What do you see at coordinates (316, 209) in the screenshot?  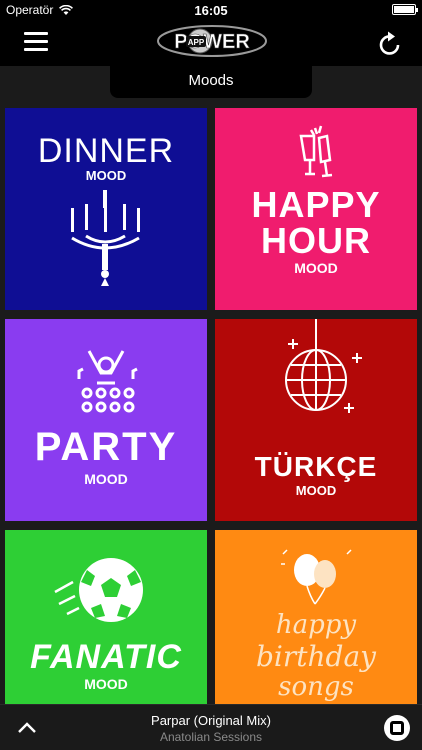 I see `mood-tile-happy-hour: HAPPY HOUR MOOD` at bounding box center [316, 209].